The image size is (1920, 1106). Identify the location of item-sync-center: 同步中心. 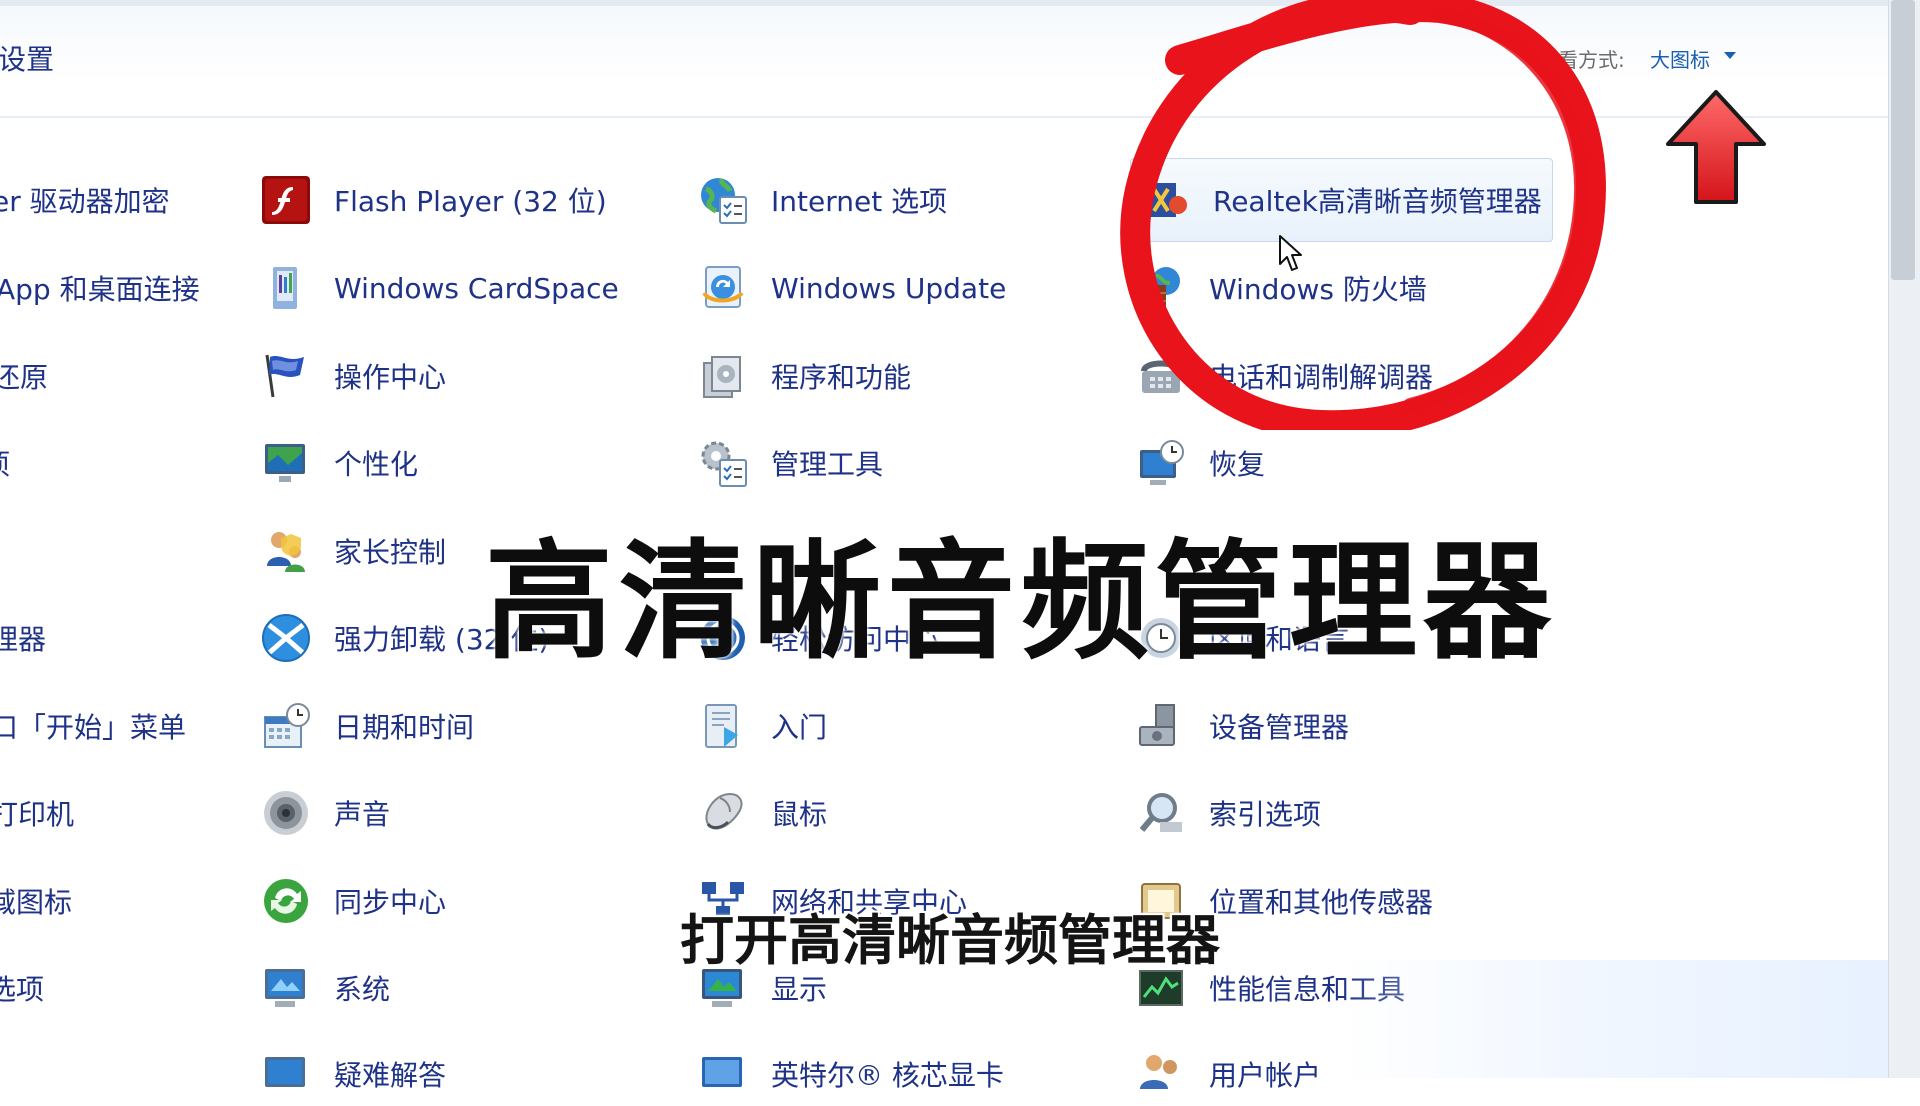
(353, 901).